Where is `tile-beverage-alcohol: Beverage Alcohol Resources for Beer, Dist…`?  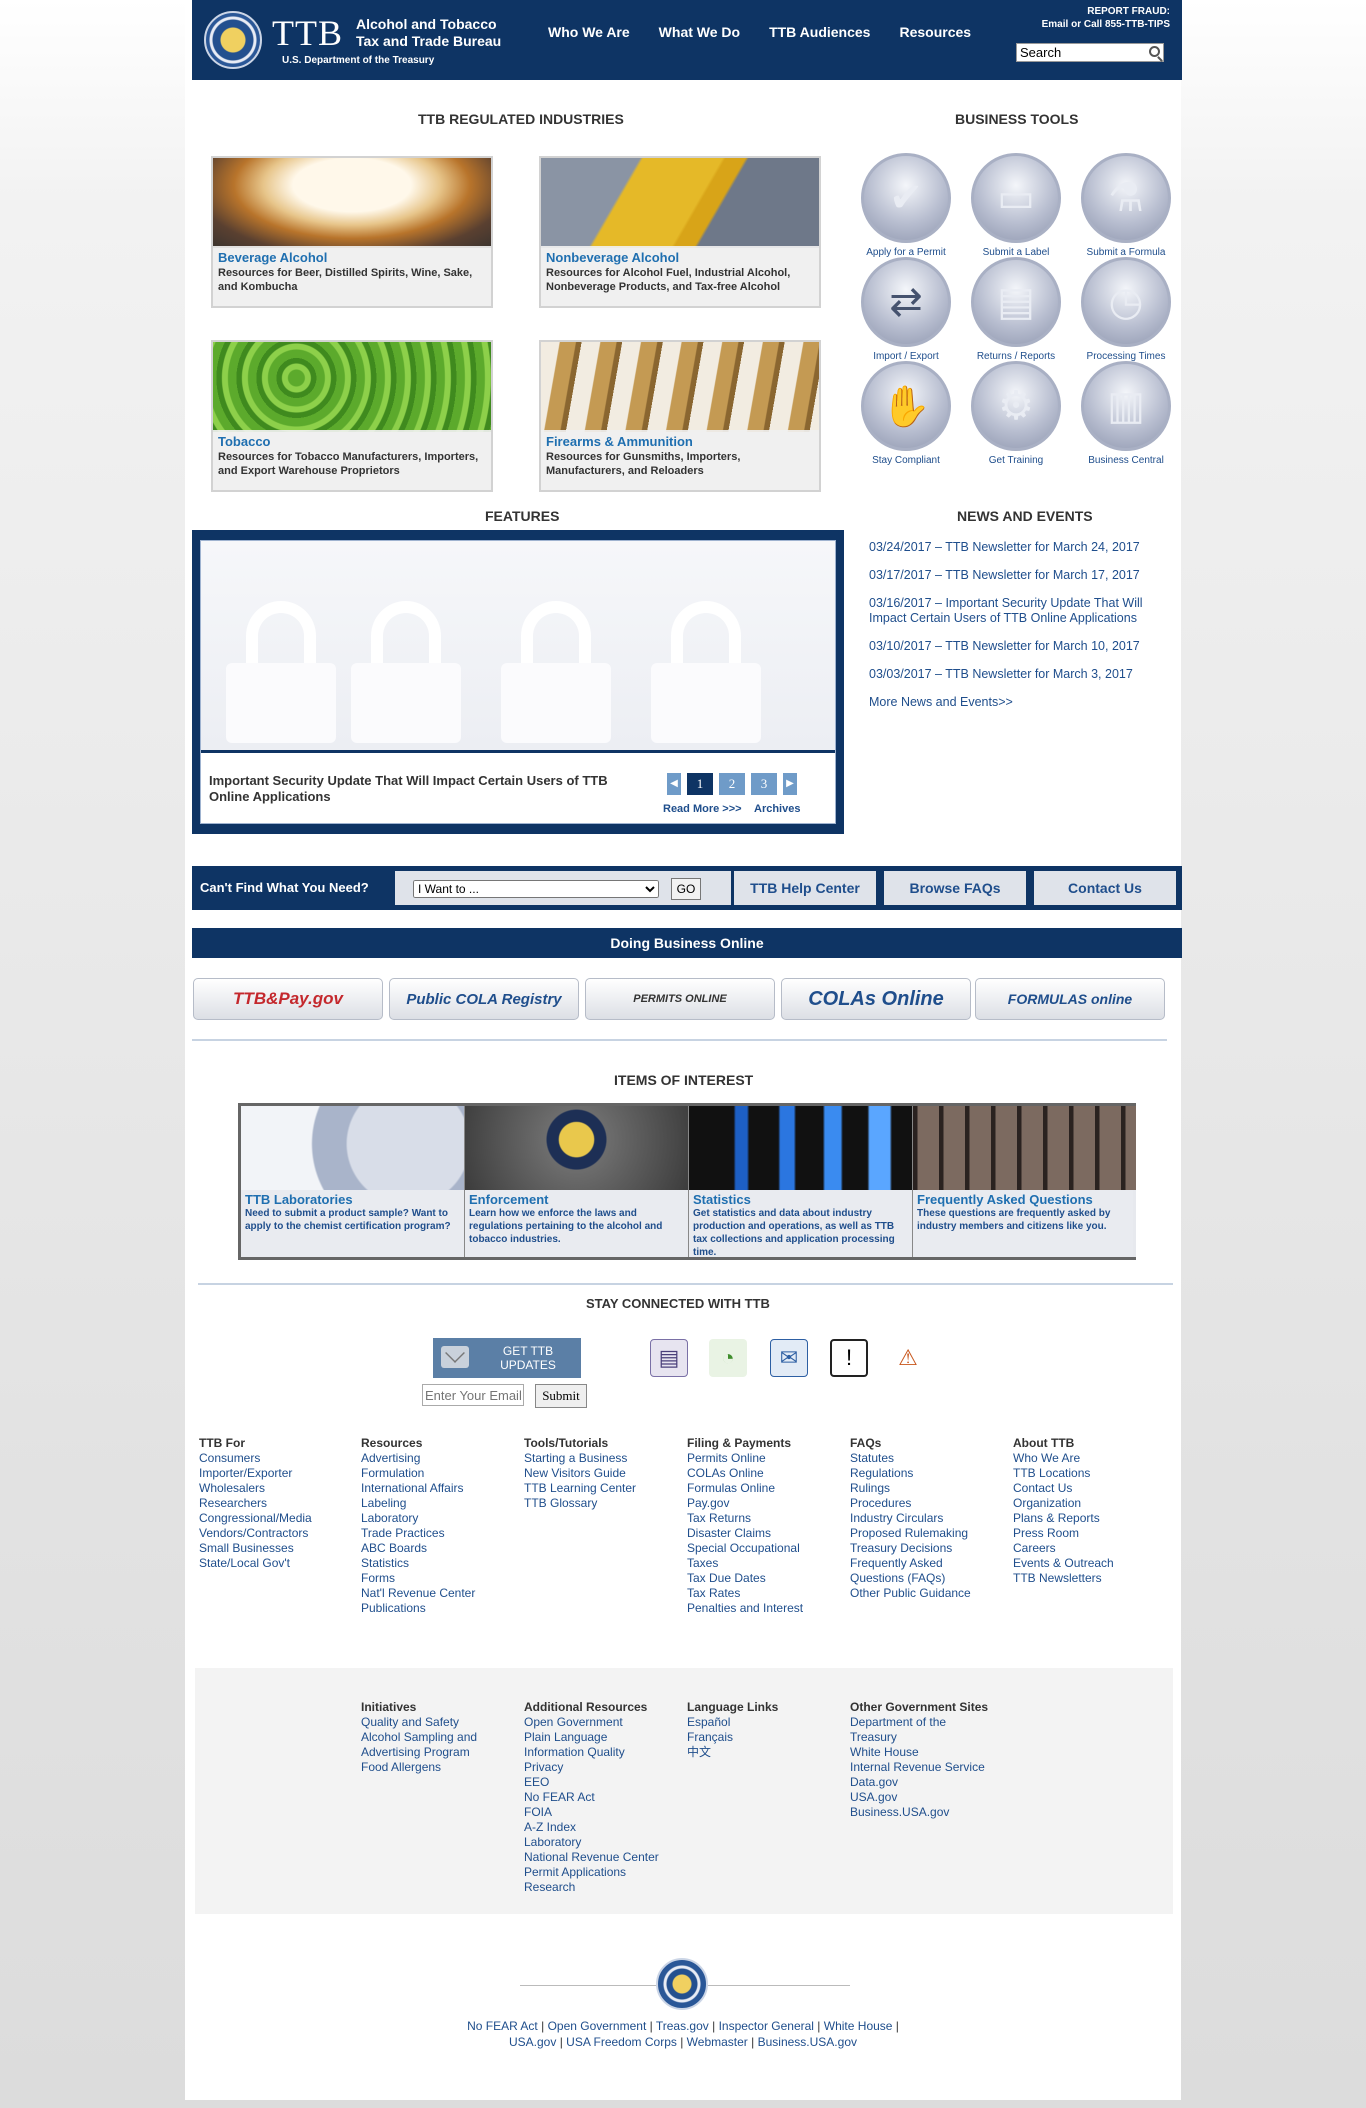
tile-beverage-alcohol: Beverage Alcohol Resources for Beer, Dist… is located at coordinates (352, 232).